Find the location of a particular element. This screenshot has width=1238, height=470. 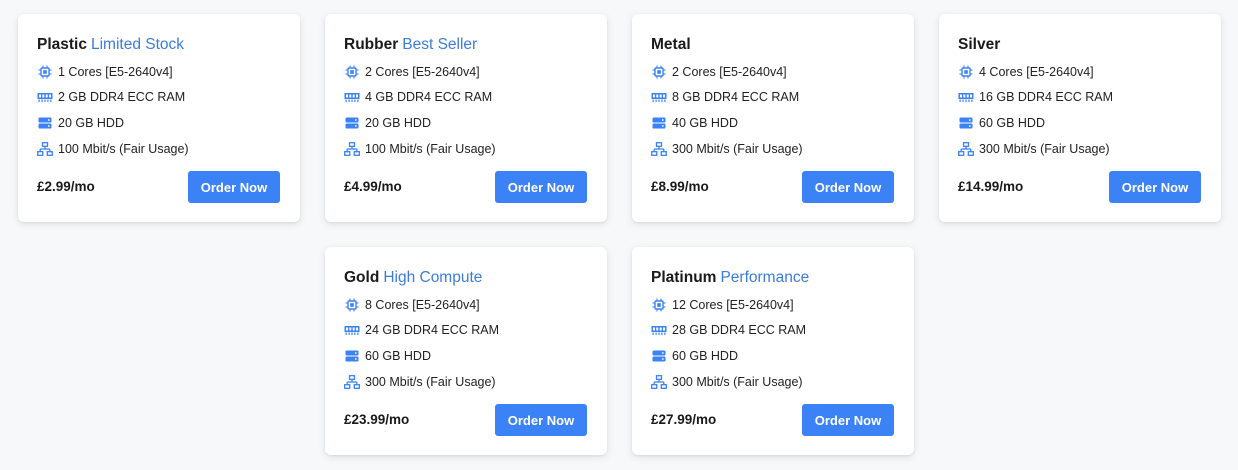

spec-ram-text: 2 GB DDR4 ECC RAM is located at coordinates (122, 97).